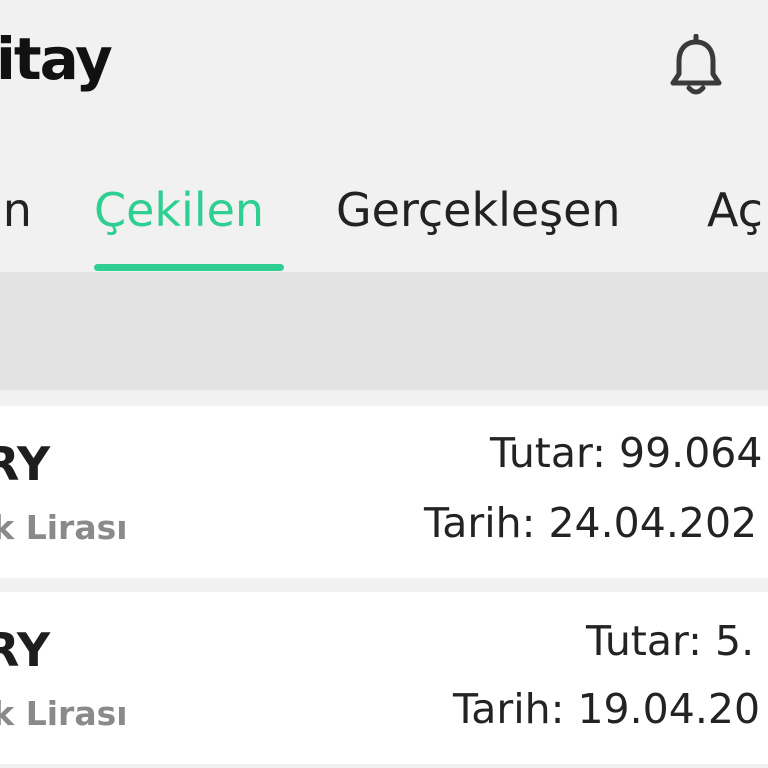 This screenshot has width=768, height=768. Describe the element at coordinates (591, 523) in the screenshot. I see `date-text: Tarih: 24.04.202` at that location.